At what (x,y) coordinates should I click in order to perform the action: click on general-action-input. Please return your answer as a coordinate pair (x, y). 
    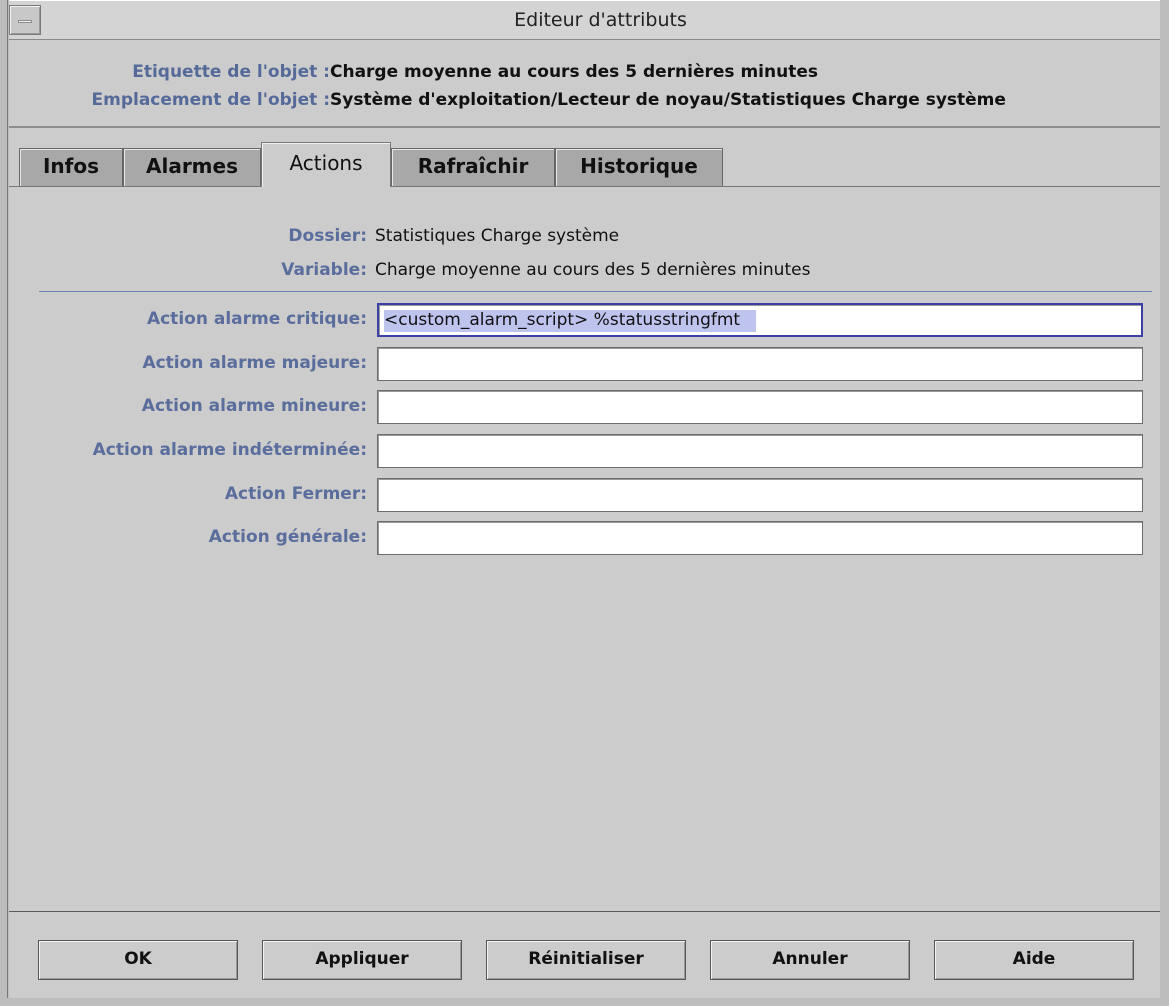
    Looking at the image, I should click on (760, 538).